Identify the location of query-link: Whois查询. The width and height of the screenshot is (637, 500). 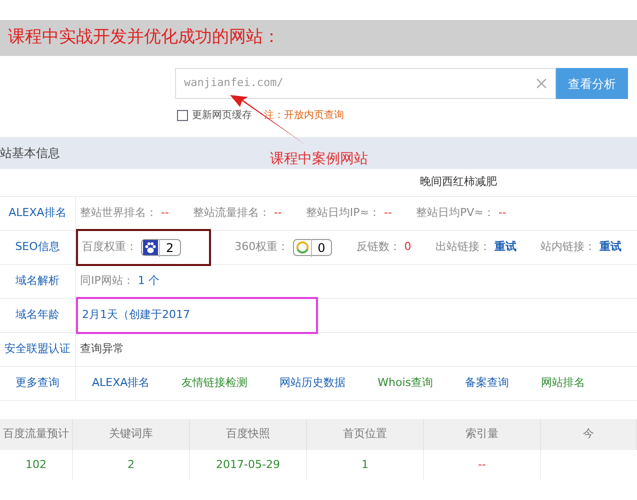
(406, 383).